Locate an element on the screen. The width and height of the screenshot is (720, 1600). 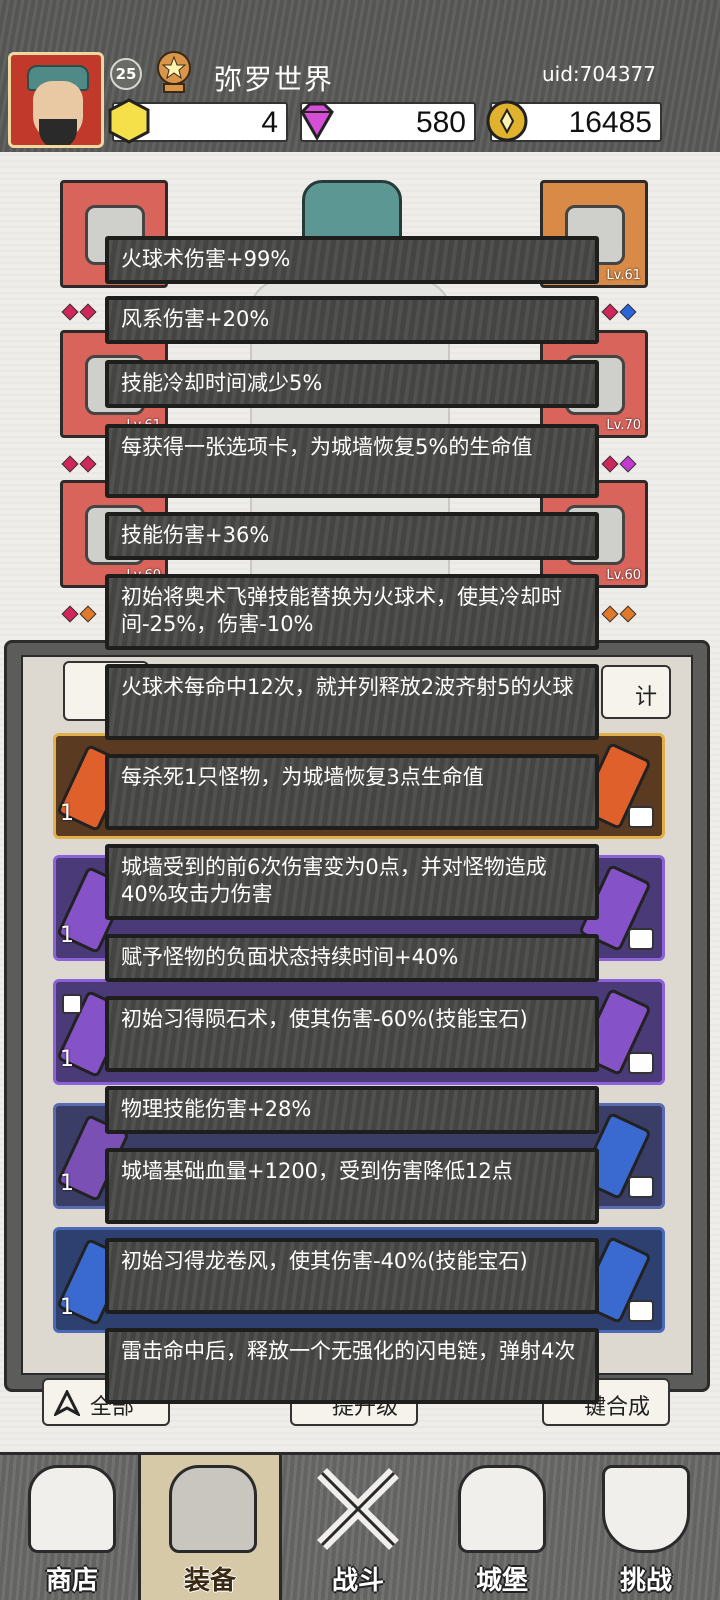
nav-battle: 战斗 is located at coordinates (358, 1527).